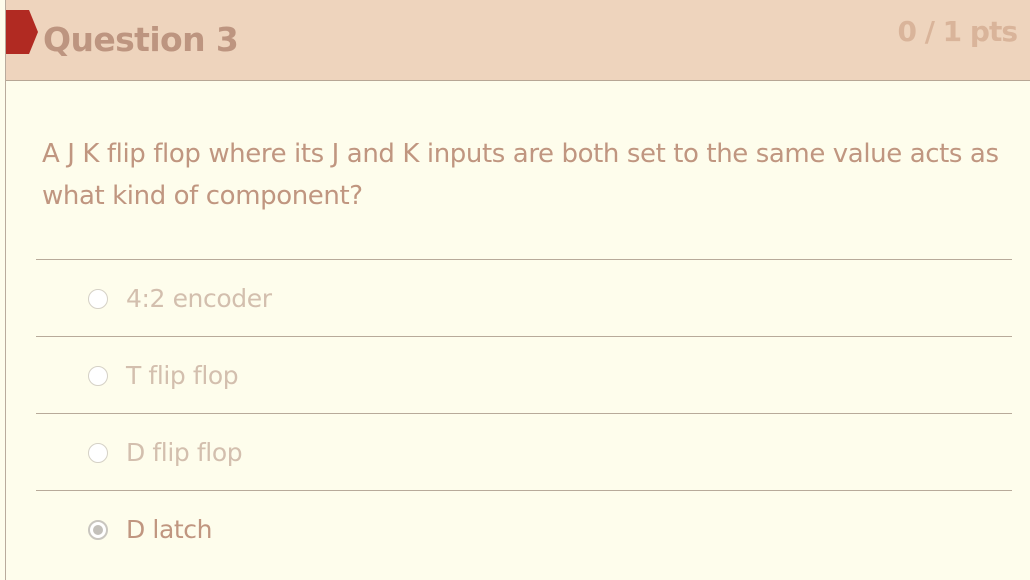 This screenshot has height=580, width=1030. Describe the element at coordinates (184, 452) in the screenshot. I see `answer-label: D flip flop` at that location.